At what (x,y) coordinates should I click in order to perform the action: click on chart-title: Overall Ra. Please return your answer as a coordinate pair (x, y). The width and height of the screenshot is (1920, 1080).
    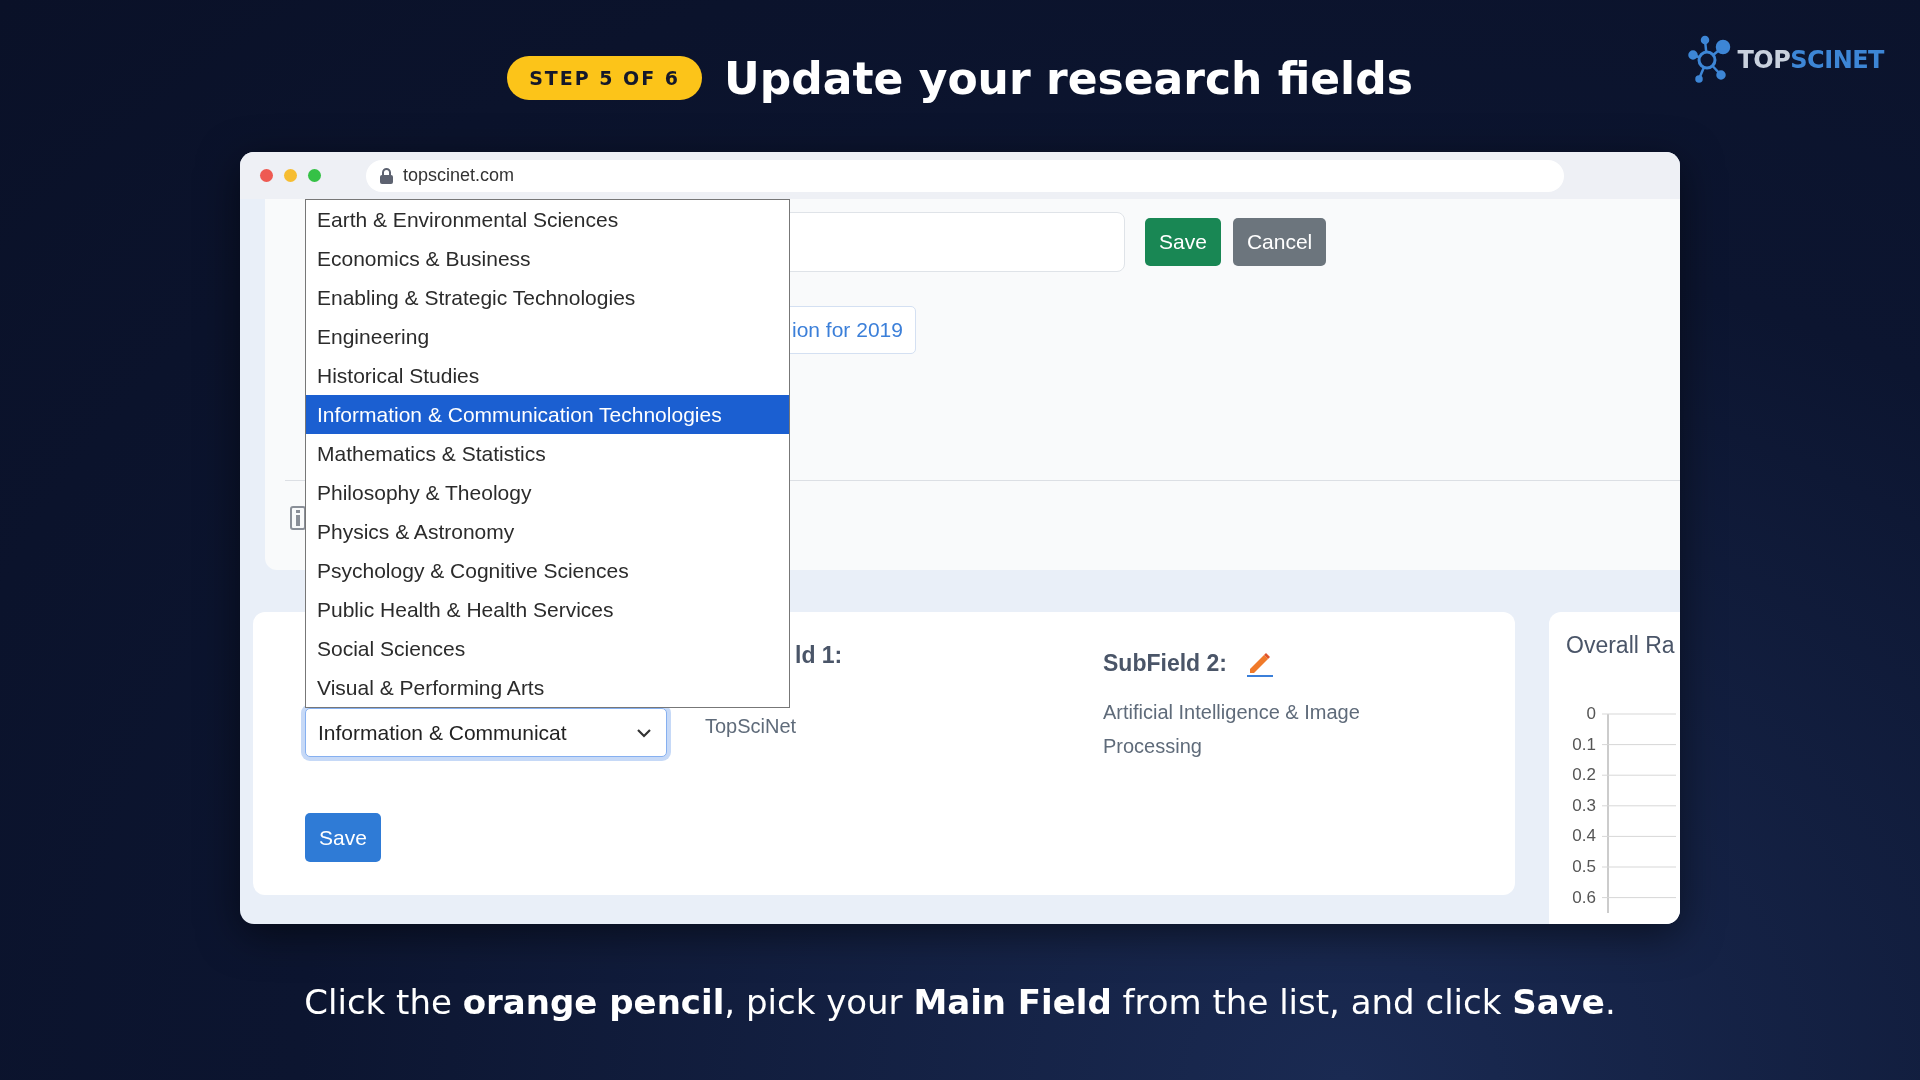
    Looking at the image, I should click on (1621, 645).